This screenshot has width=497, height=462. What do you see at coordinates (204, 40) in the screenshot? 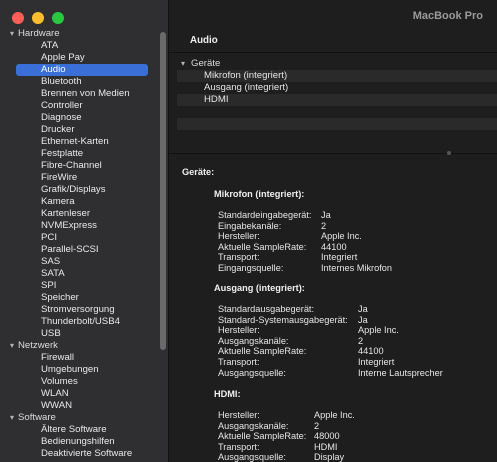
I see `section-title: Audio` at bounding box center [204, 40].